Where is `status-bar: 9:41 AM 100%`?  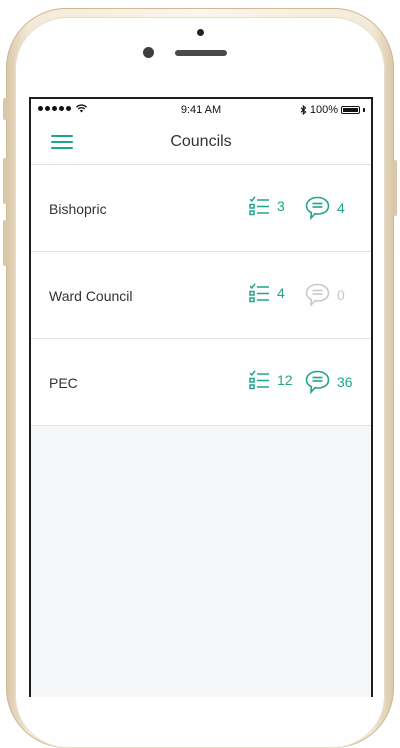
status-bar: 9:41 AM 100% is located at coordinates (201, 110).